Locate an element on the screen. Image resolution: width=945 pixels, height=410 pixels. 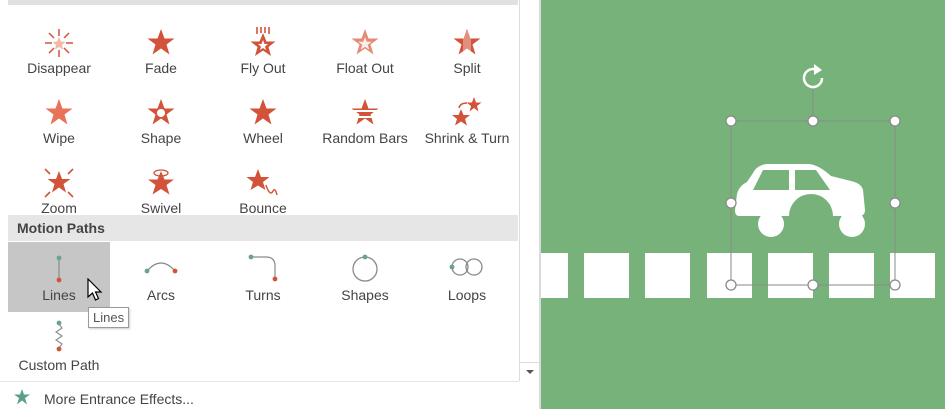
turns-path-icon is located at coordinates (263, 268).